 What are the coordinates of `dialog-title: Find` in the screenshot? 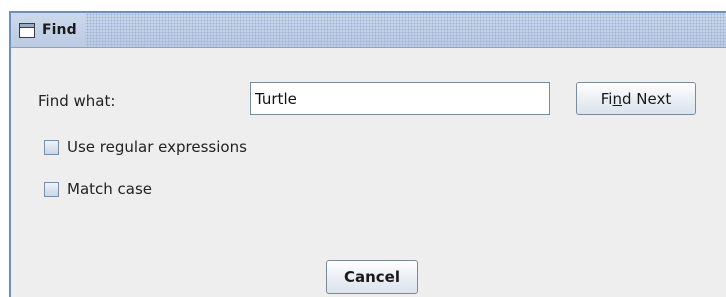 It's located at (59, 30).